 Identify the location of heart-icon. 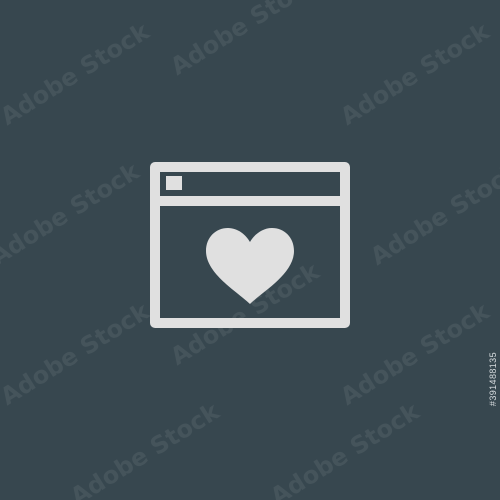
(250, 266).